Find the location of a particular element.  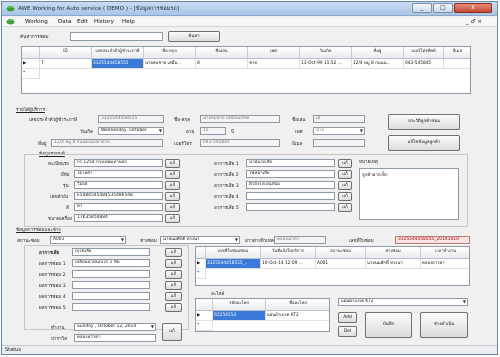

work-result-5-field is located at coordinates (111, 307).